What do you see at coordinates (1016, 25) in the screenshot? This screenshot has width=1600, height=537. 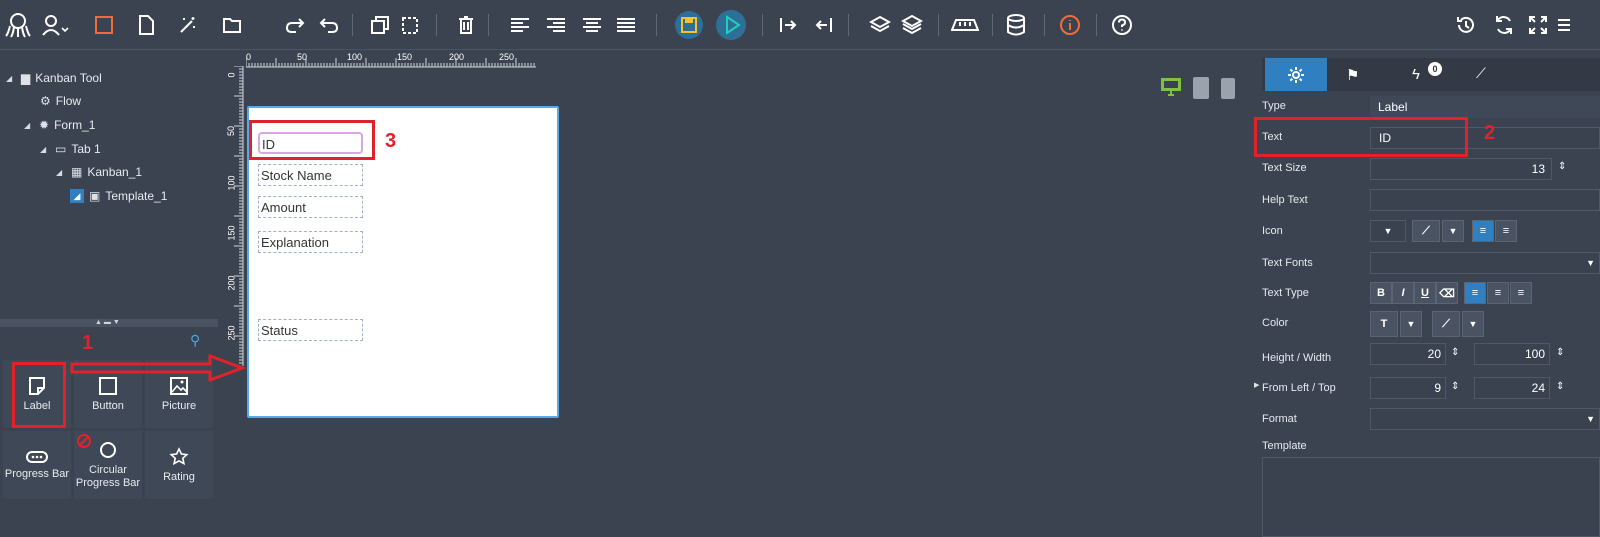 I see `database-icon` at bounding box center [1016, 25].